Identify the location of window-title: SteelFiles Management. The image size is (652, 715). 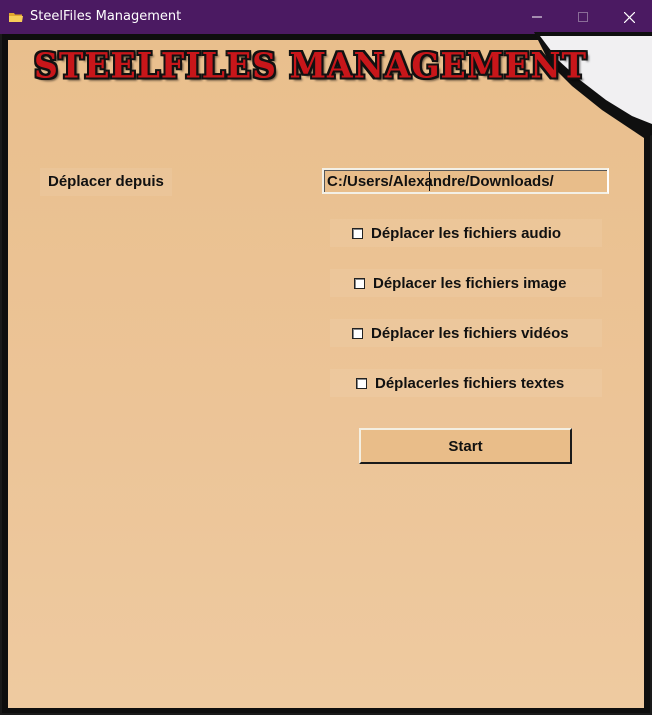
(106, 16).